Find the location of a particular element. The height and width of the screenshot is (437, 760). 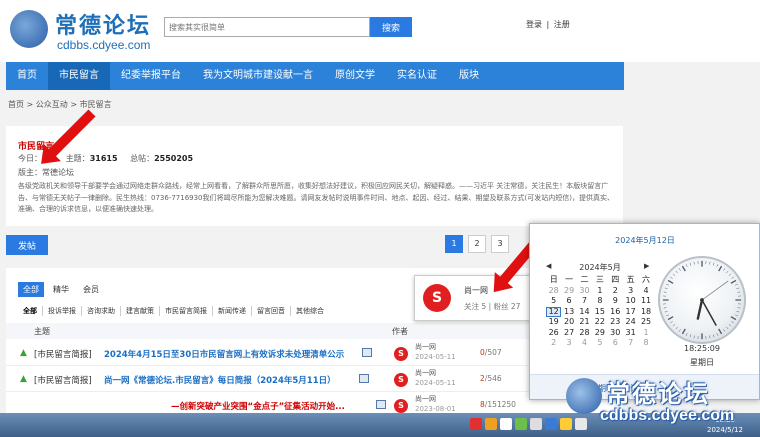

type-other: 其他综合 is located at coordinates (310, 311).